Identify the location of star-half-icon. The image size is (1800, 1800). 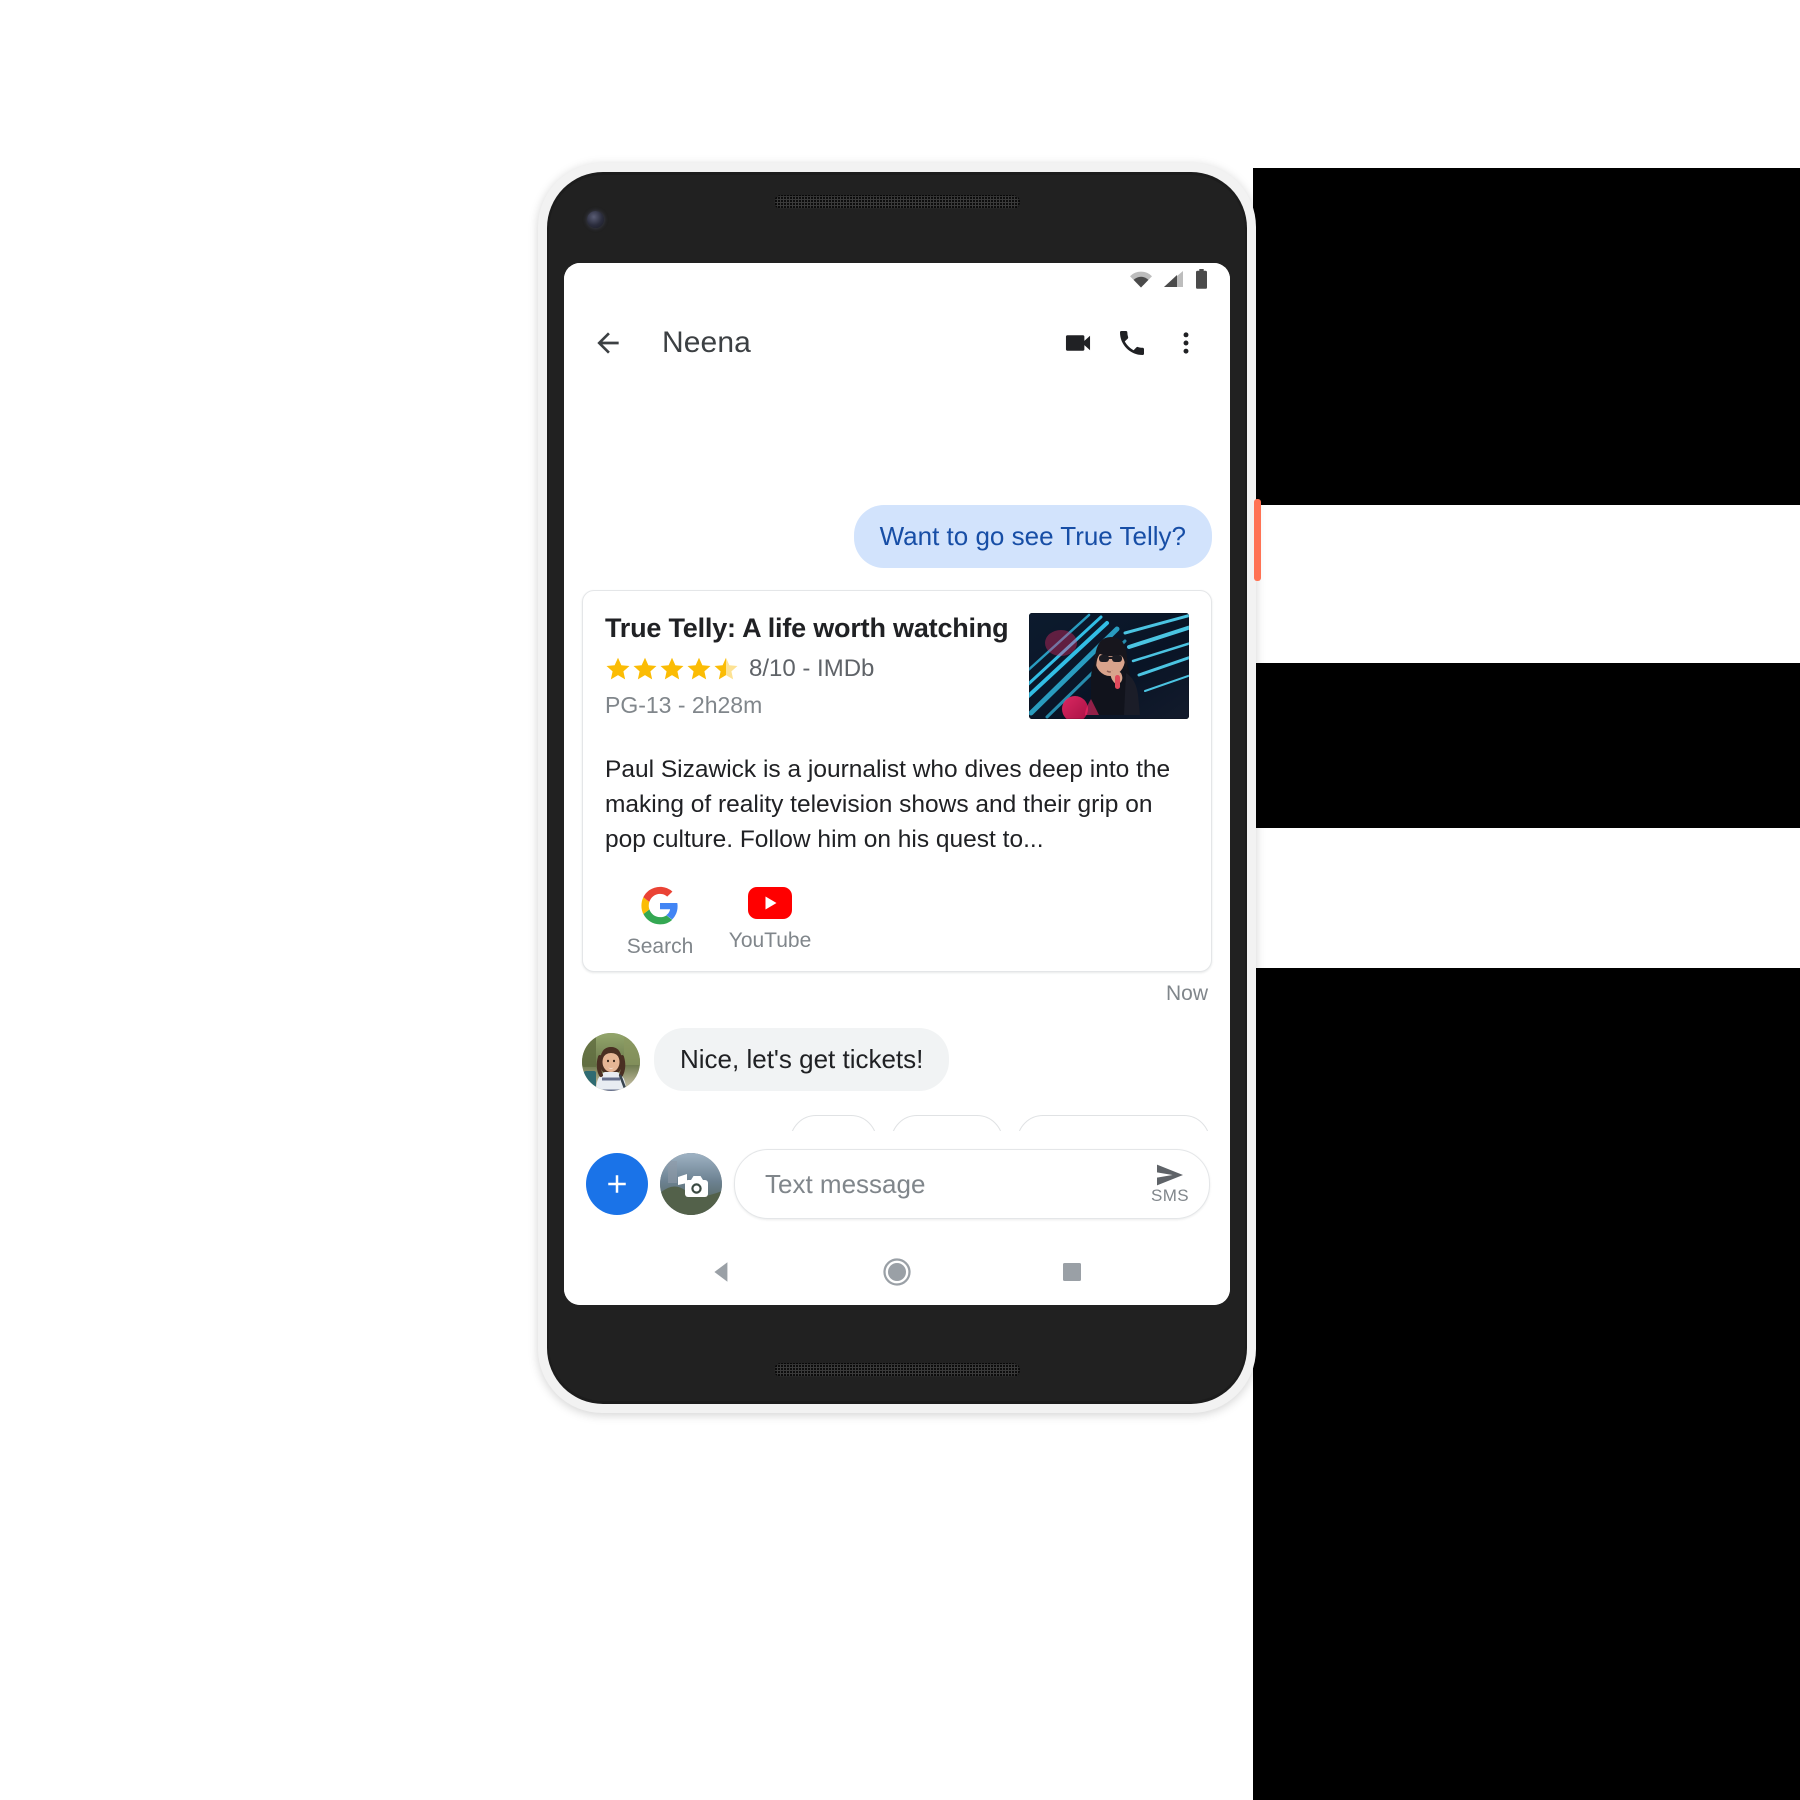
(726, 668).